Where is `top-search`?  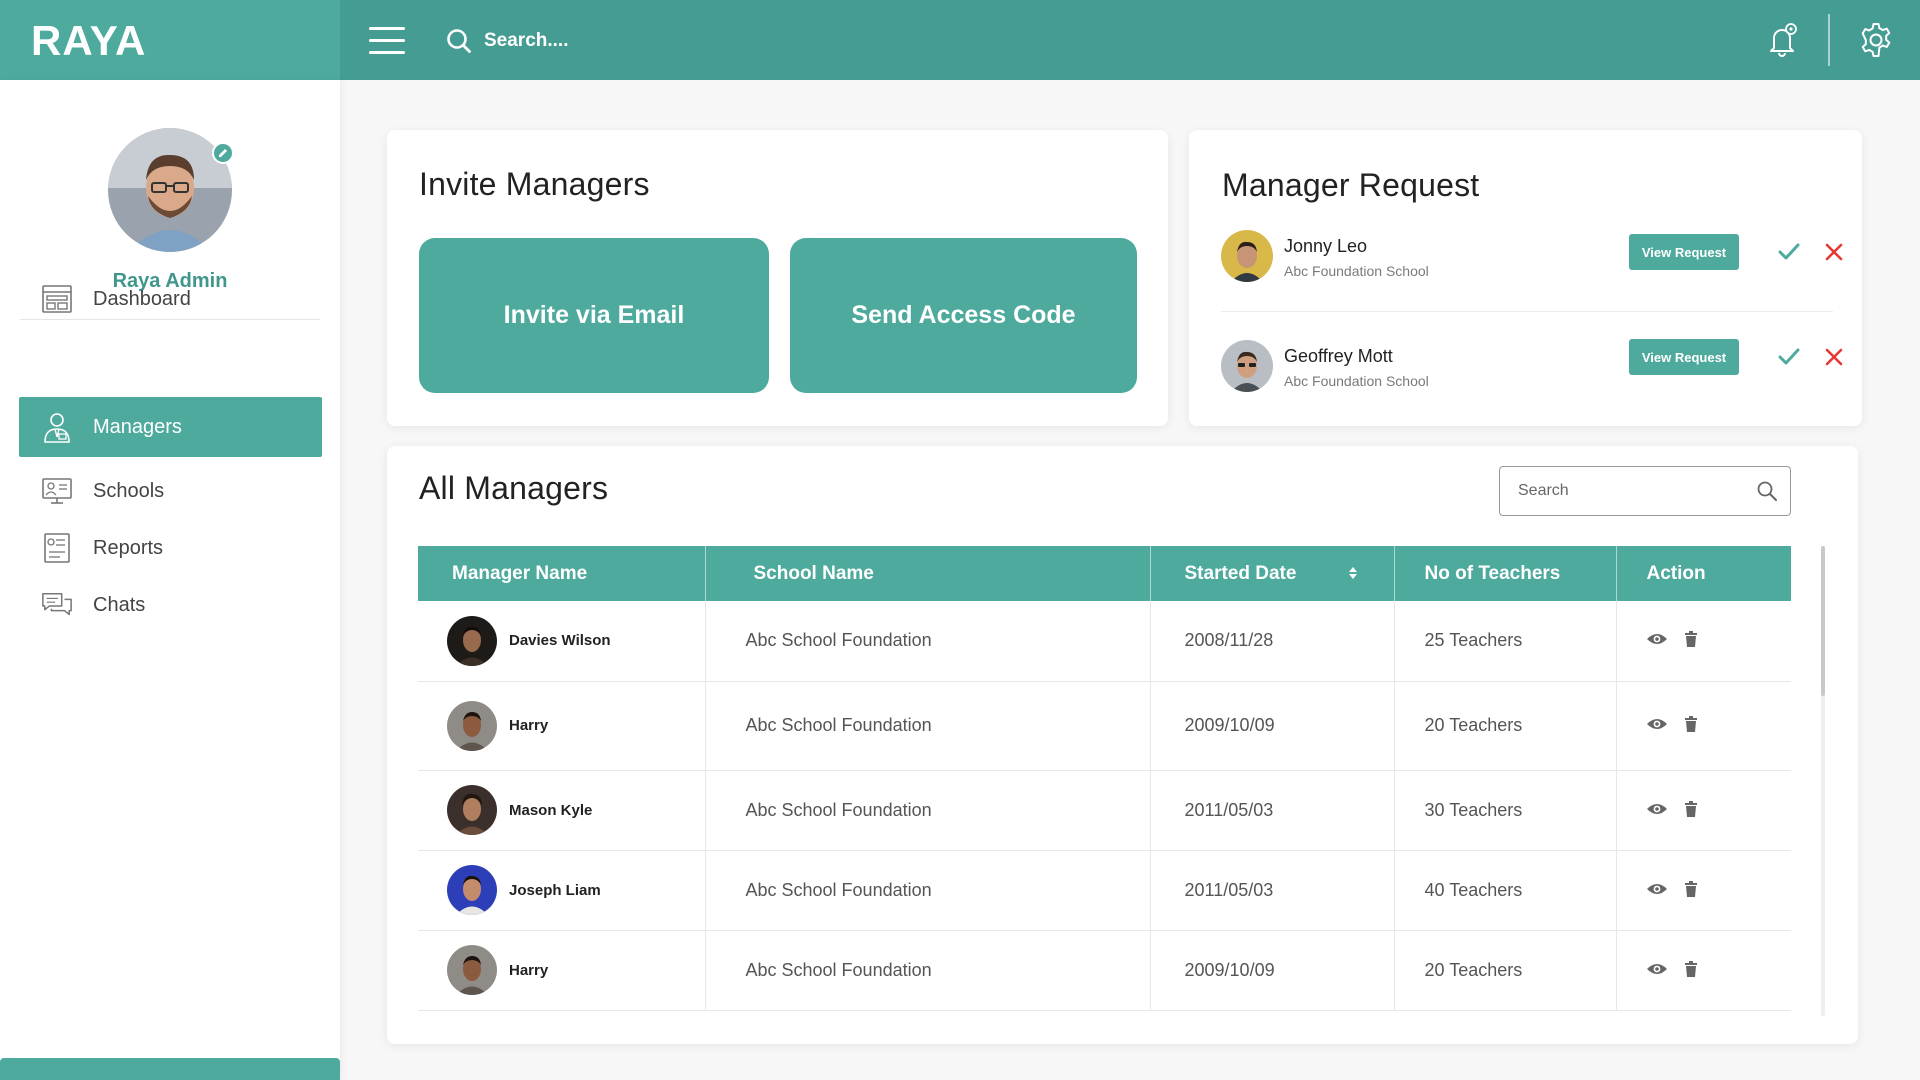 top-search is located at coordinates (595, 41).